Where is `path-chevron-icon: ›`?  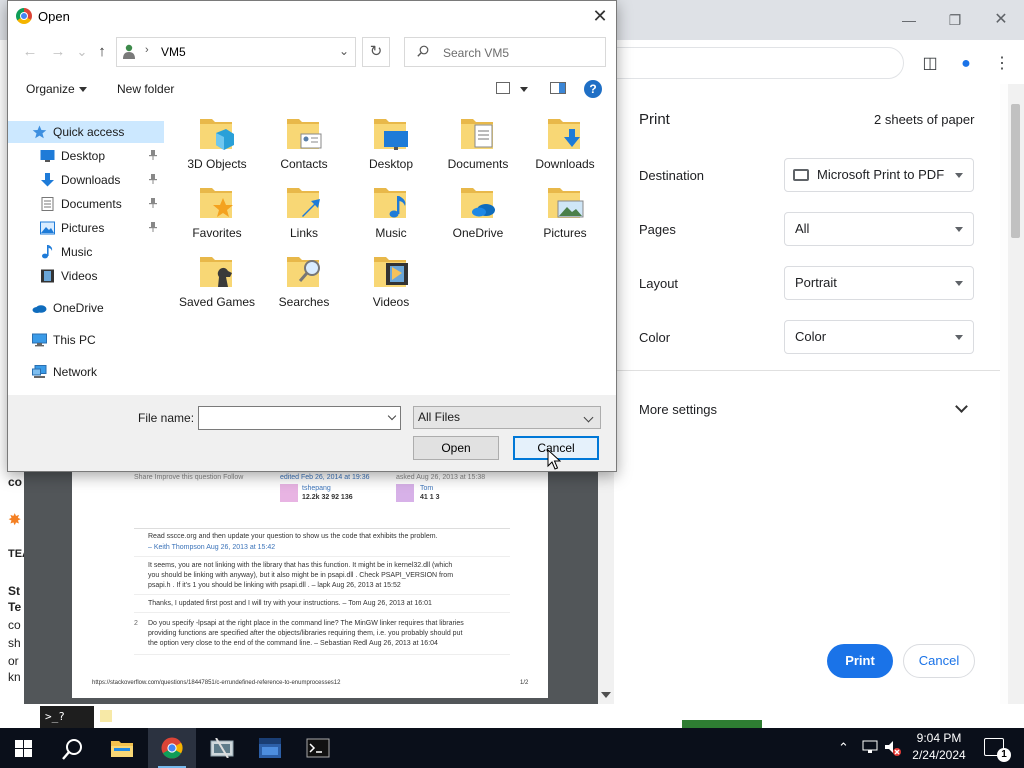
path-chevron-icon: › is located at coordinates (147, 50).